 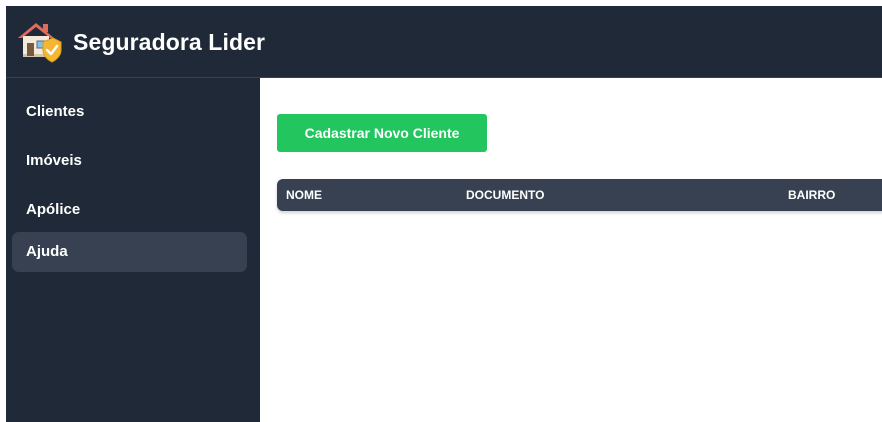 I want to click on column-header-nome: NOME, so click(x=304, y=195).